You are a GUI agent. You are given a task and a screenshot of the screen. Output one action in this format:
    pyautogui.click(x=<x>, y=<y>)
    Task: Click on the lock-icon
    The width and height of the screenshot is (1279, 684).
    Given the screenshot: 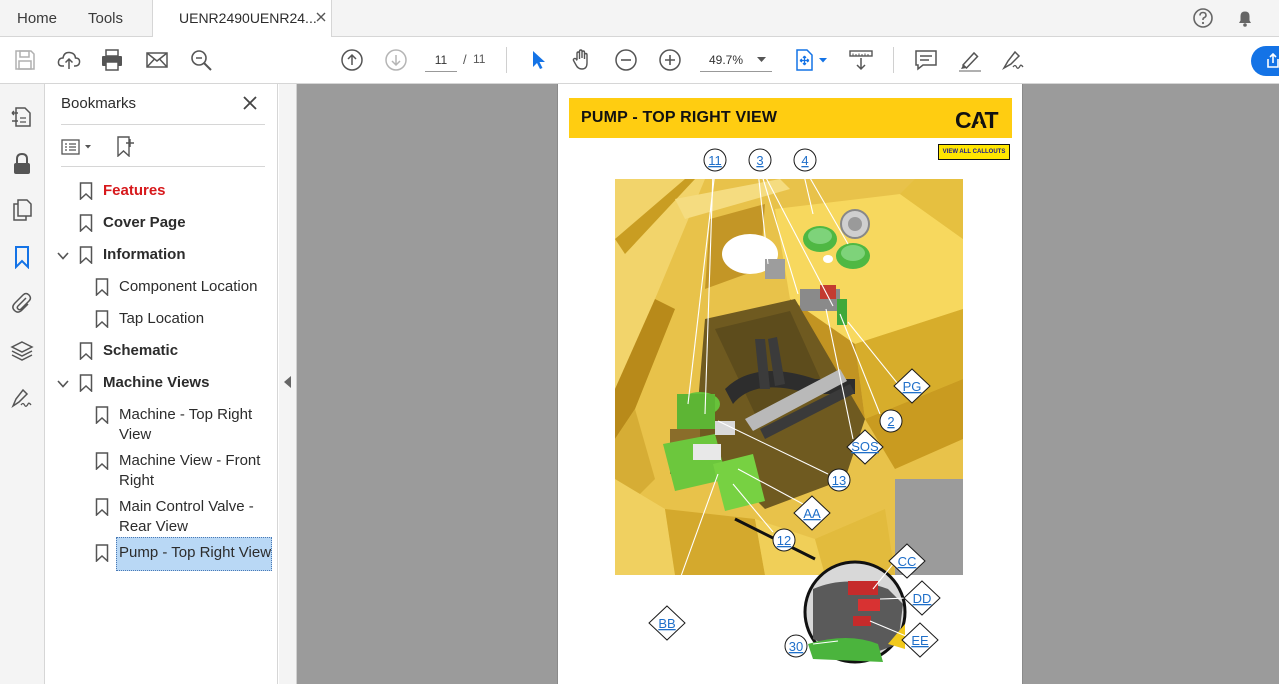 What is the action you would take?
    pyautogui.click(x=22, y=164)
    